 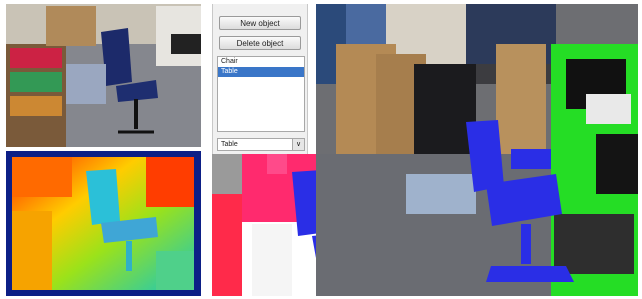 I want to click on chevron-down-icon: ∨, so click(x=298, y=144).